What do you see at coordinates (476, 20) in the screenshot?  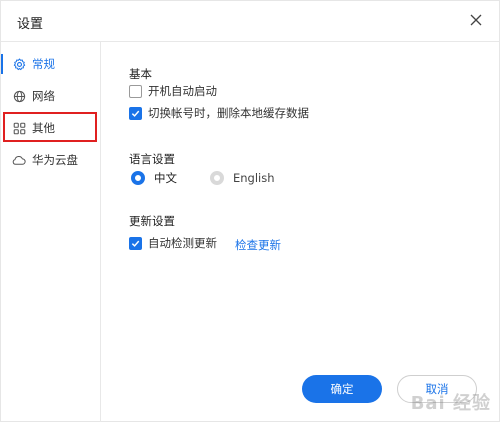 I see `close-icon` at bounding box center [476, 20].